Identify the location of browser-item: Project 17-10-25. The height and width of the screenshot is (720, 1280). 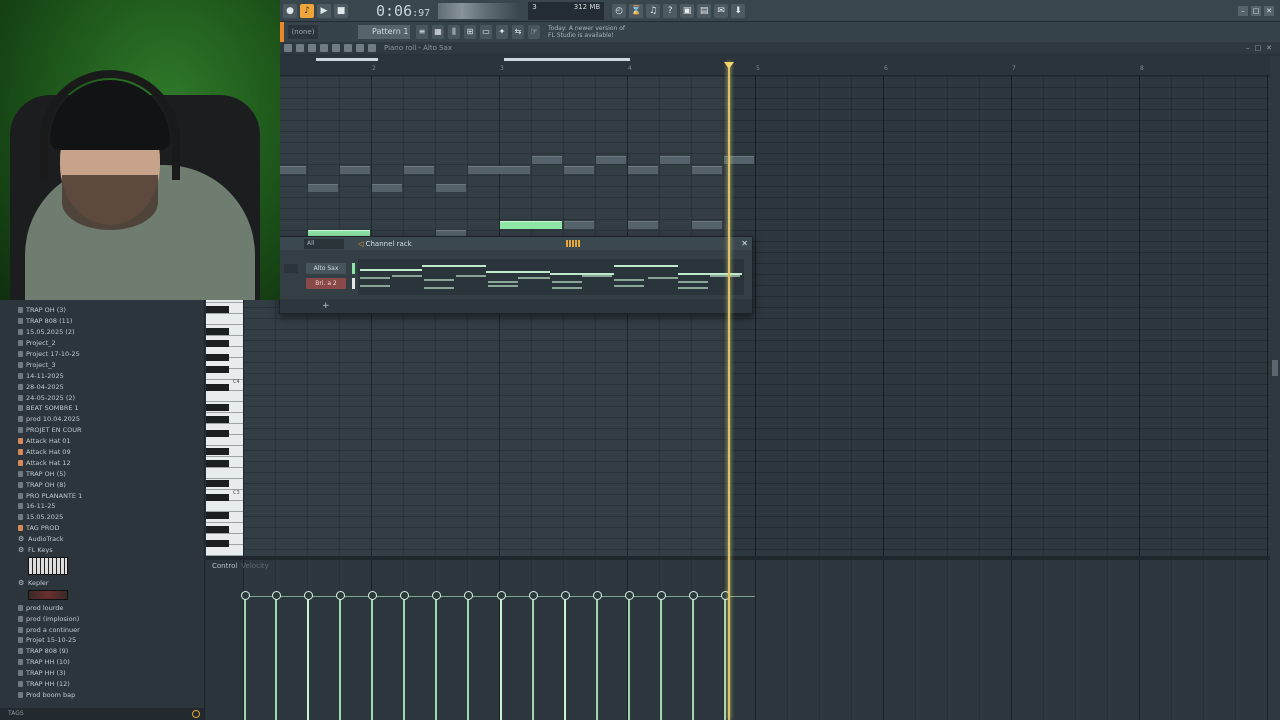
(102, 354).